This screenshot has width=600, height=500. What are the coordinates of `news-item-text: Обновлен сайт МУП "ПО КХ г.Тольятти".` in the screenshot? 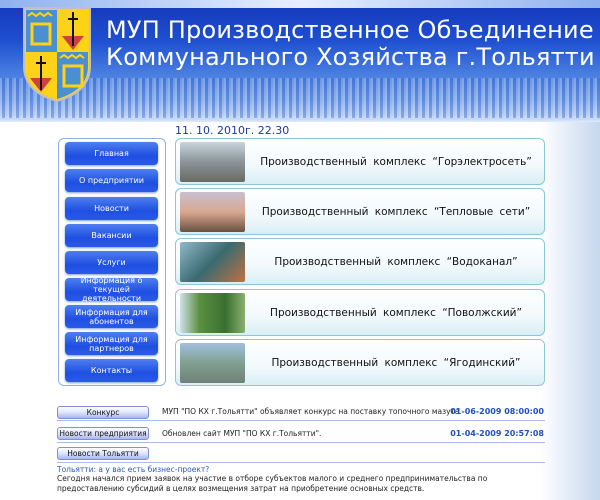 It's located at (241, 433).